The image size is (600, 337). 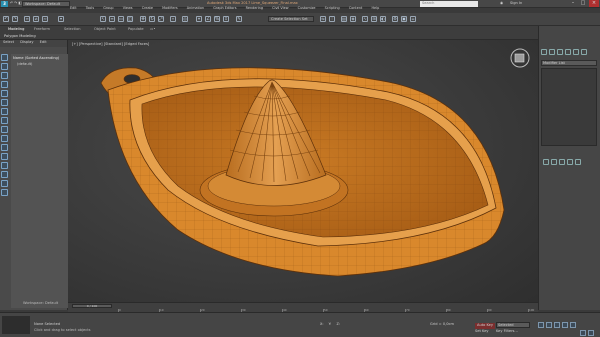 What do you see at coordinates (128, 8) in the screenshot?
I see `menu-views: Views` at bounding box center [128, 8].